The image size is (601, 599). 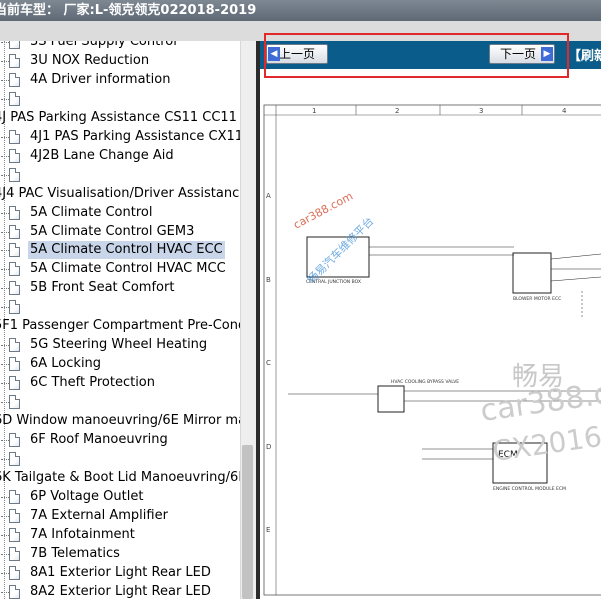 What do you see at coordinates (103, 45) in the screenshot?
I see `tree-item-label: 3S Fuel Supply Control` at bounding box center [103, 45].